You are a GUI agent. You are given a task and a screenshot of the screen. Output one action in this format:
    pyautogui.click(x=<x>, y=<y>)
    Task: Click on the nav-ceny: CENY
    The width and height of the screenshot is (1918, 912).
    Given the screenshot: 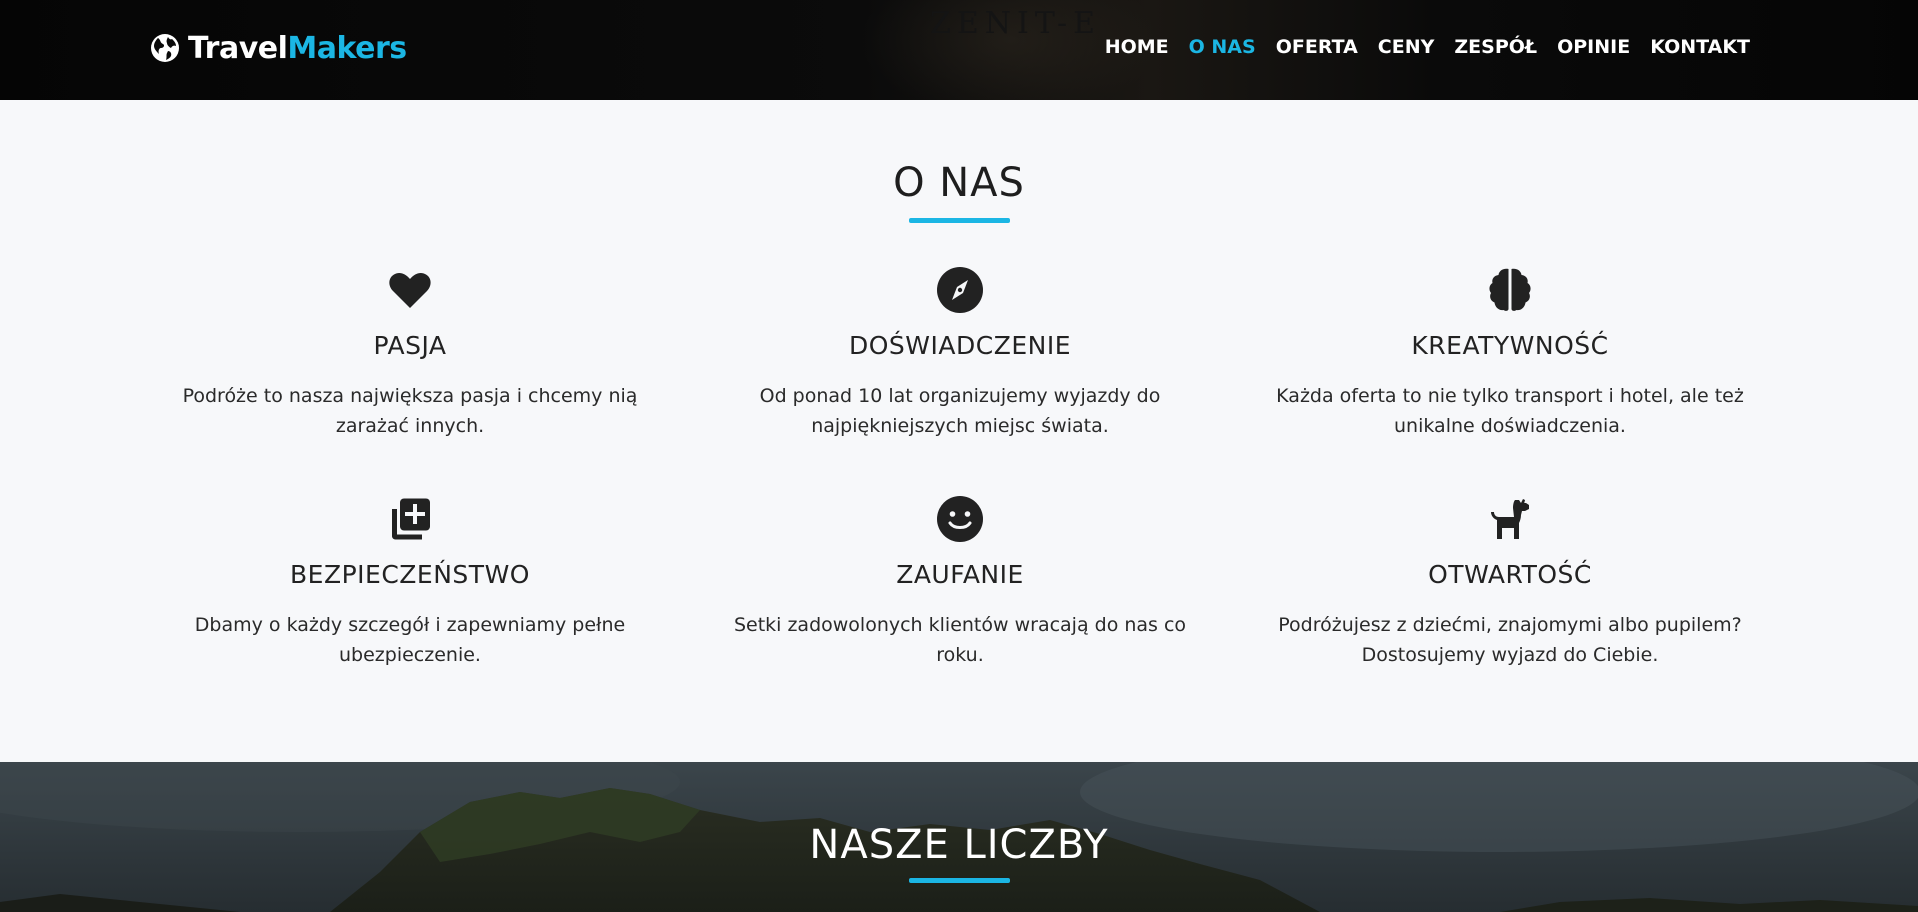 What is the action you would take?
    pyautogui.click(x=1406, y=47)
    